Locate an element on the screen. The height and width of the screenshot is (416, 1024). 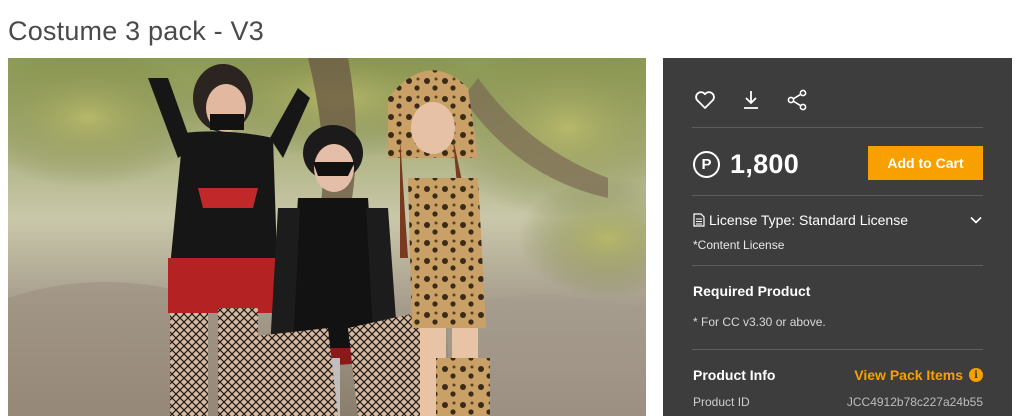
product-id-label: Product ID is located at coordinates (721, 402).